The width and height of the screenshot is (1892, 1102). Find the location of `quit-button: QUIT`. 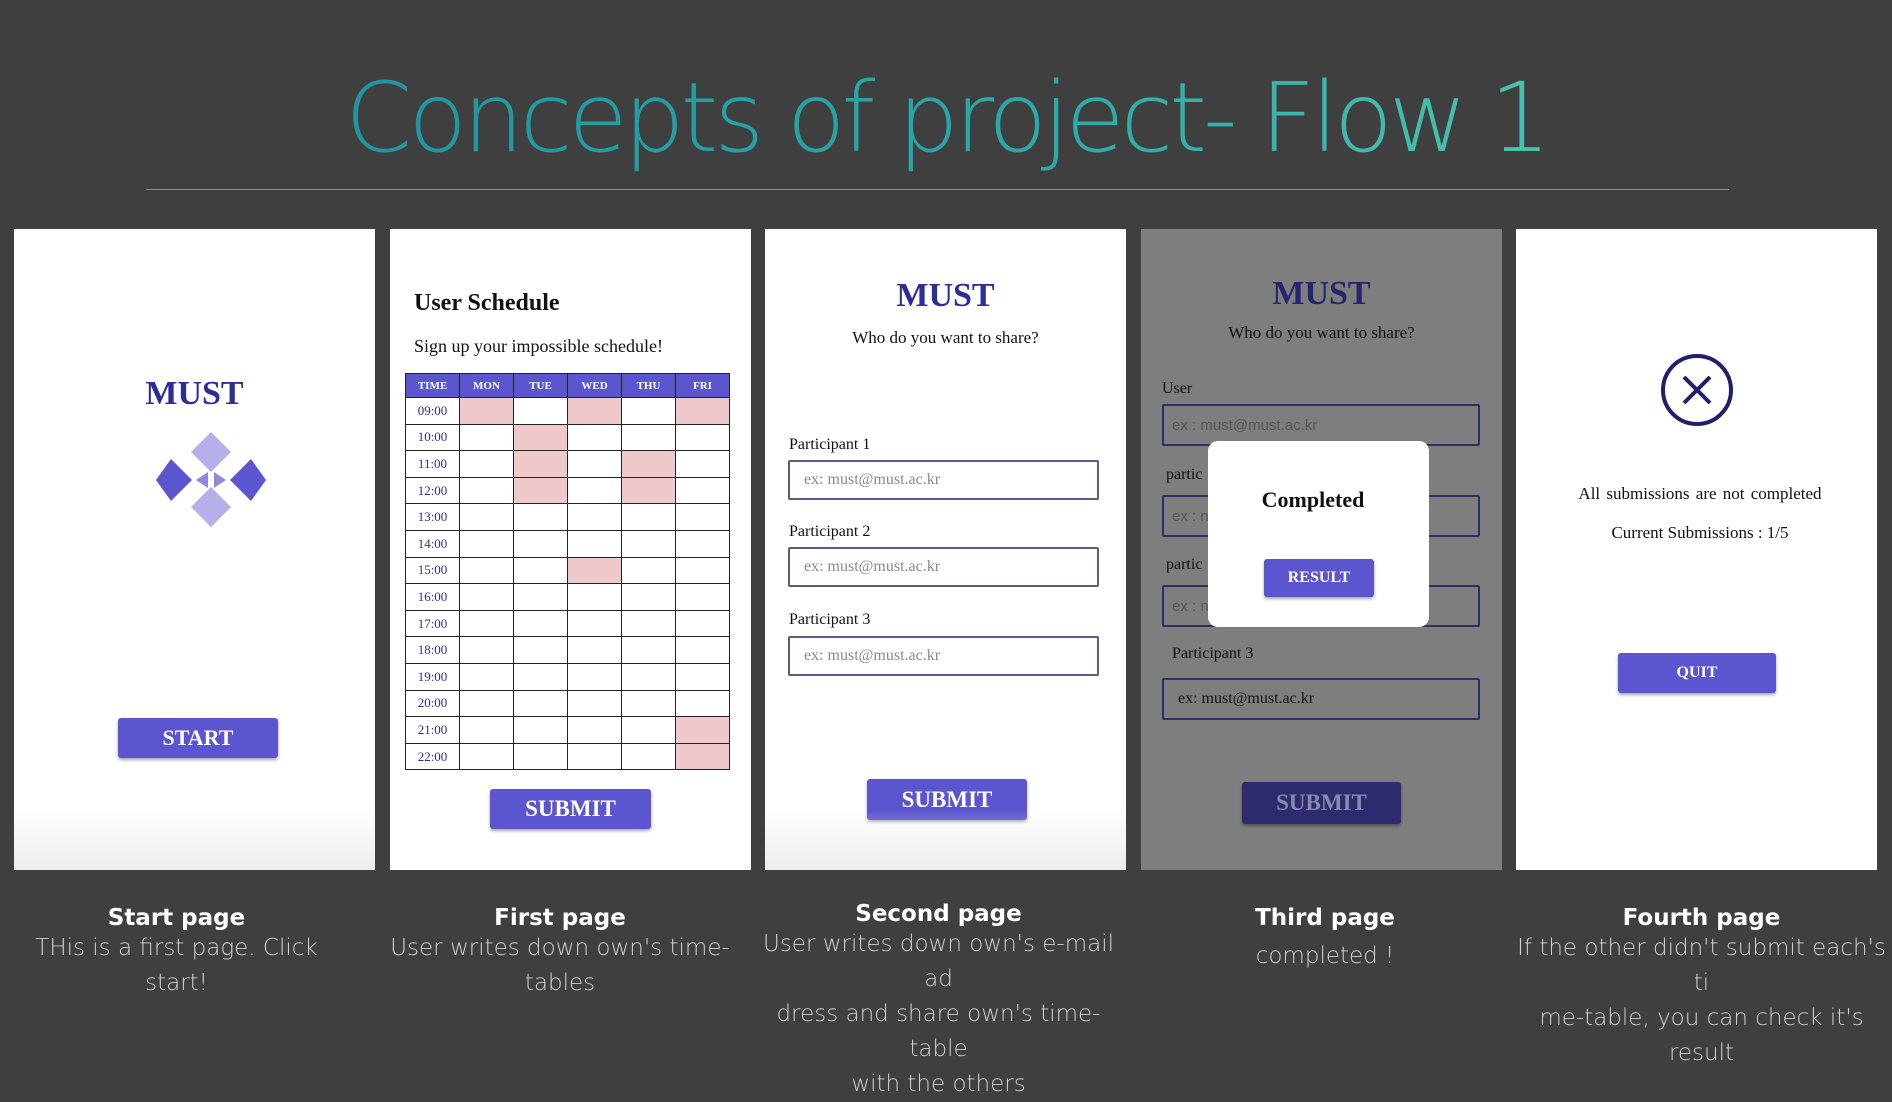

quit-button: QUIT is located at coordinates (1697, 673).